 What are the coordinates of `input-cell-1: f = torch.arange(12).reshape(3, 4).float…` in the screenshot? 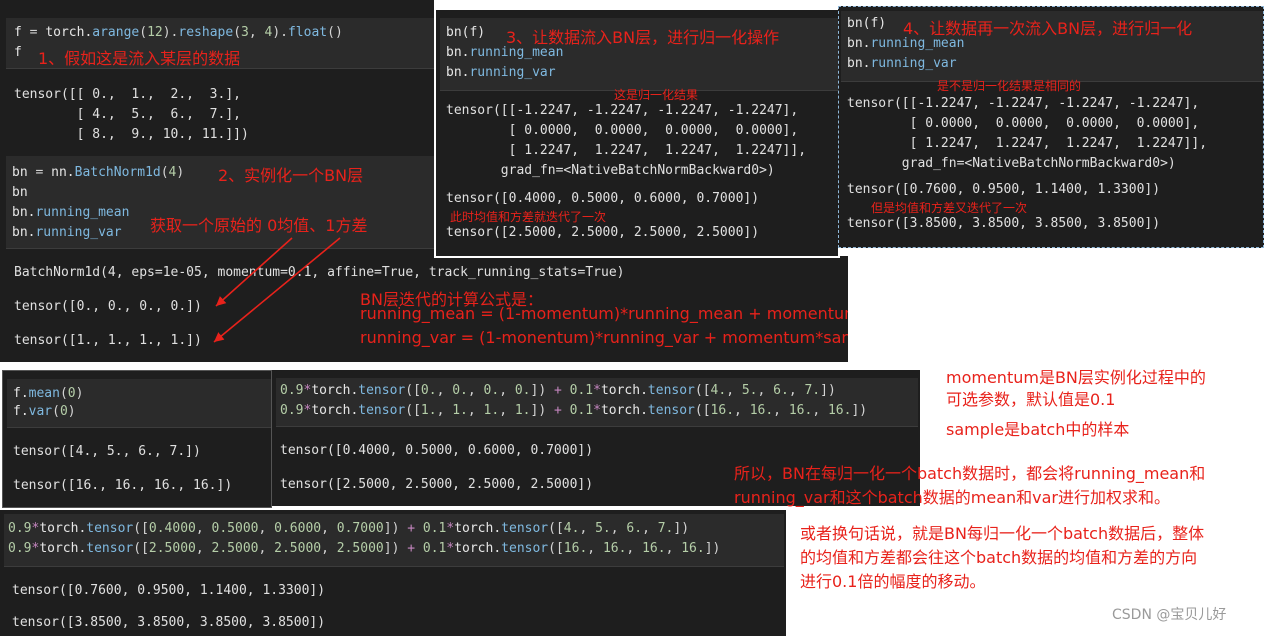 It's located at (220, 43).